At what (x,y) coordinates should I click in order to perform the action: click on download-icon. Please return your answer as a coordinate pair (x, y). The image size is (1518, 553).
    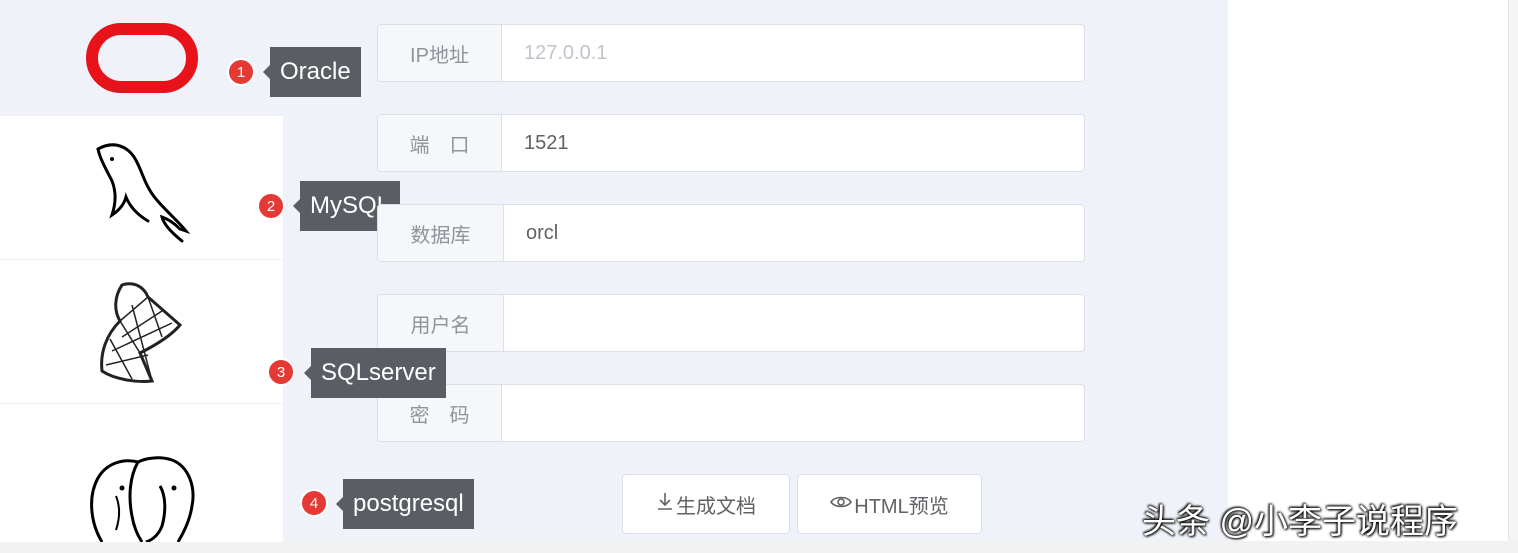
    Looking at the image, I should click on (665, 504).